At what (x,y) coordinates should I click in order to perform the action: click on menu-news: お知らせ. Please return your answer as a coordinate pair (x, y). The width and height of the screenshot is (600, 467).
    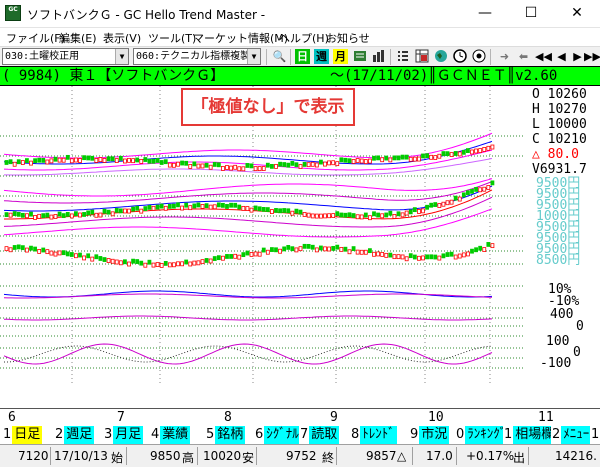
    Looking at the image, I should click on (348, 38).